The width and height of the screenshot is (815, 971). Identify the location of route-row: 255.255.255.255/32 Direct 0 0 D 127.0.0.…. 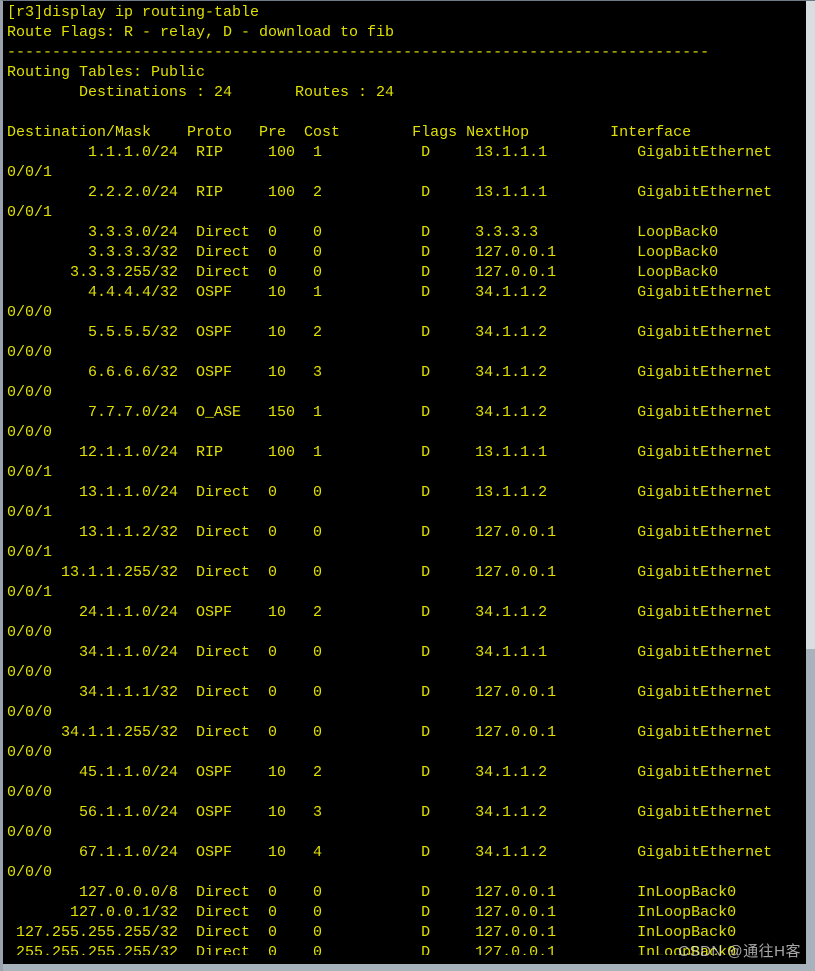
(372, 949).